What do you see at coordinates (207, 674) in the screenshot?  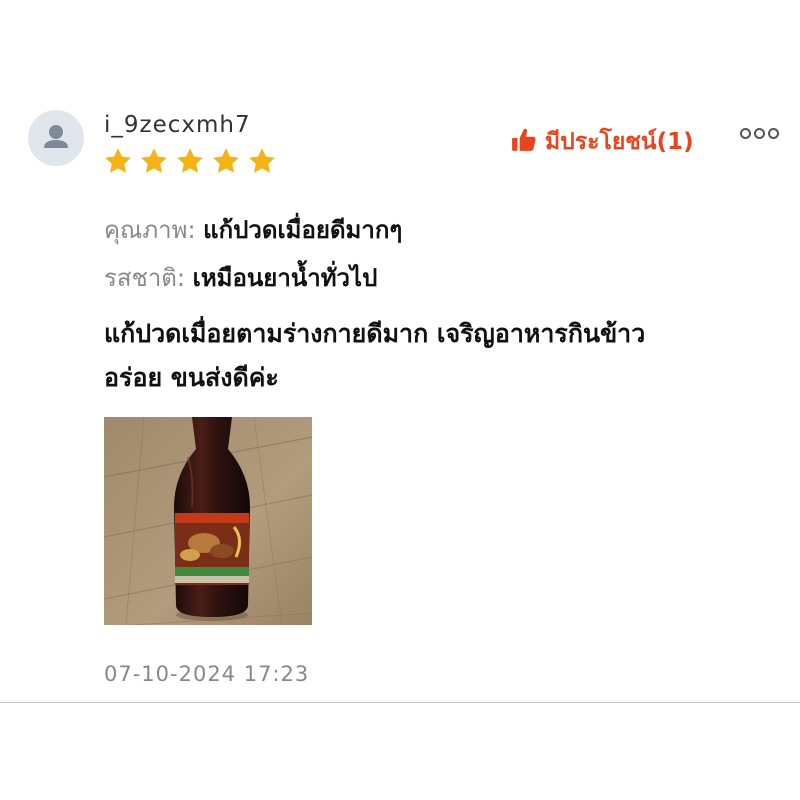 I see `review-timestamp: 07-10-2024 17:23` at bounding box center [207, 674].